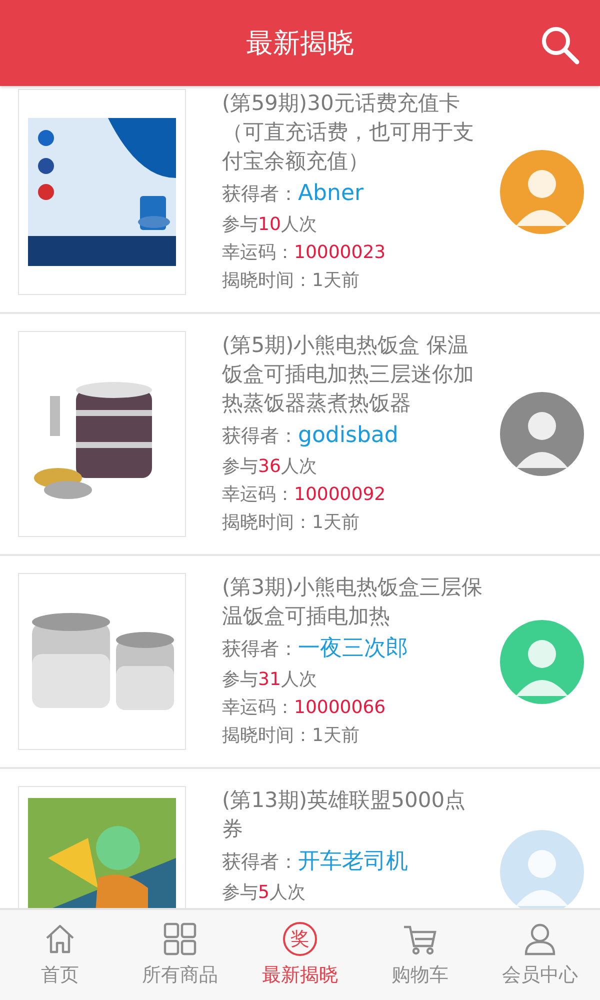  Describe the element at coordinates (353, 602) in the screenshot. I see `product-title: (第3期)小熊电热饭盒三层保温饭盒可插电加热` at that location.